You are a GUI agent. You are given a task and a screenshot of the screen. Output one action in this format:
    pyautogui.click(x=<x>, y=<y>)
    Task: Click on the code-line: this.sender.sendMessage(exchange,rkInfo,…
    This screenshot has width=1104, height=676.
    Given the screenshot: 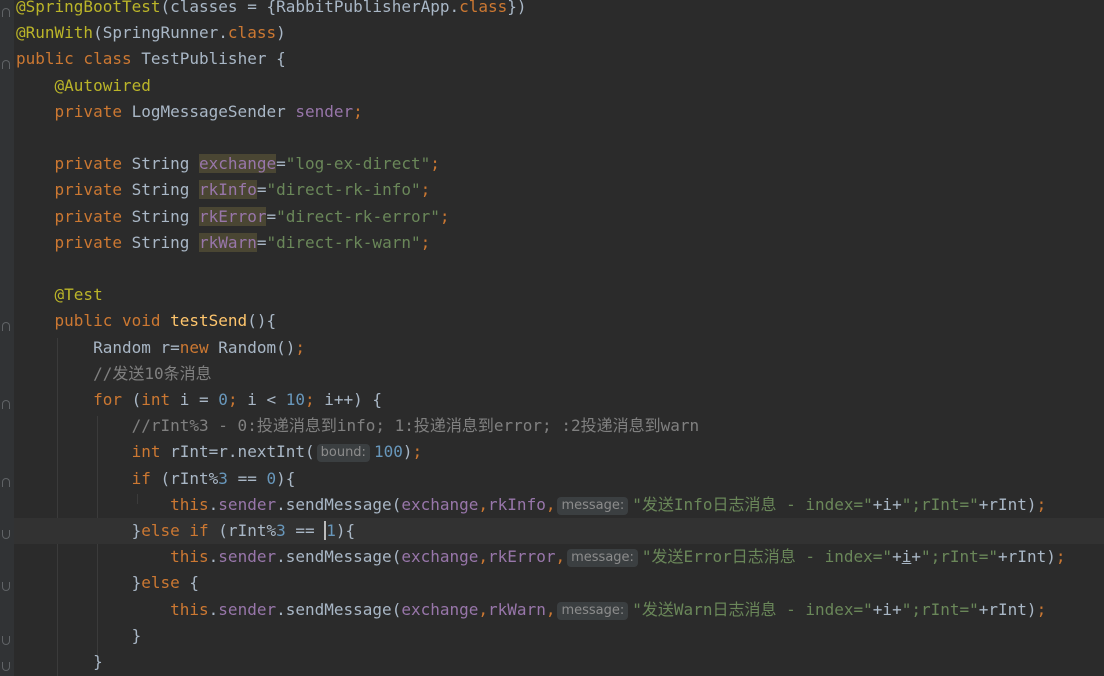 What is the action you would take?
    pyautogui.click(x=560, y=505)
    